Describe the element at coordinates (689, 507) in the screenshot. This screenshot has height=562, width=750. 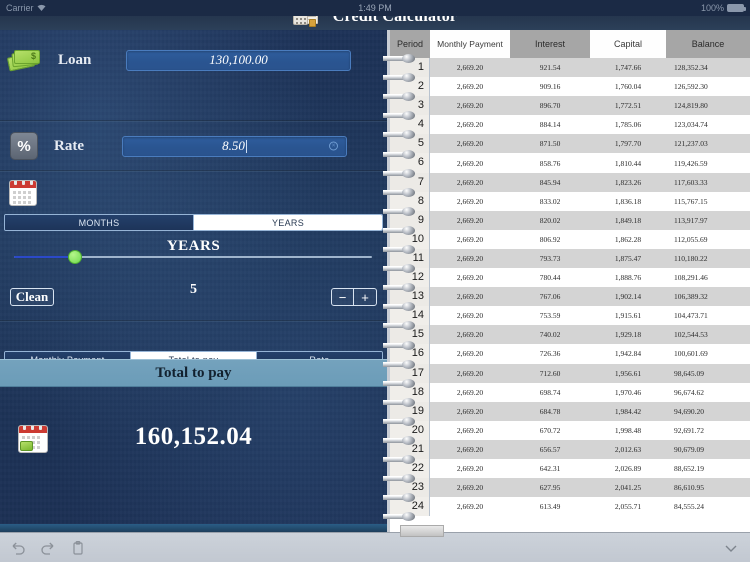
I see `table-cell: 84,555.24` at that location.